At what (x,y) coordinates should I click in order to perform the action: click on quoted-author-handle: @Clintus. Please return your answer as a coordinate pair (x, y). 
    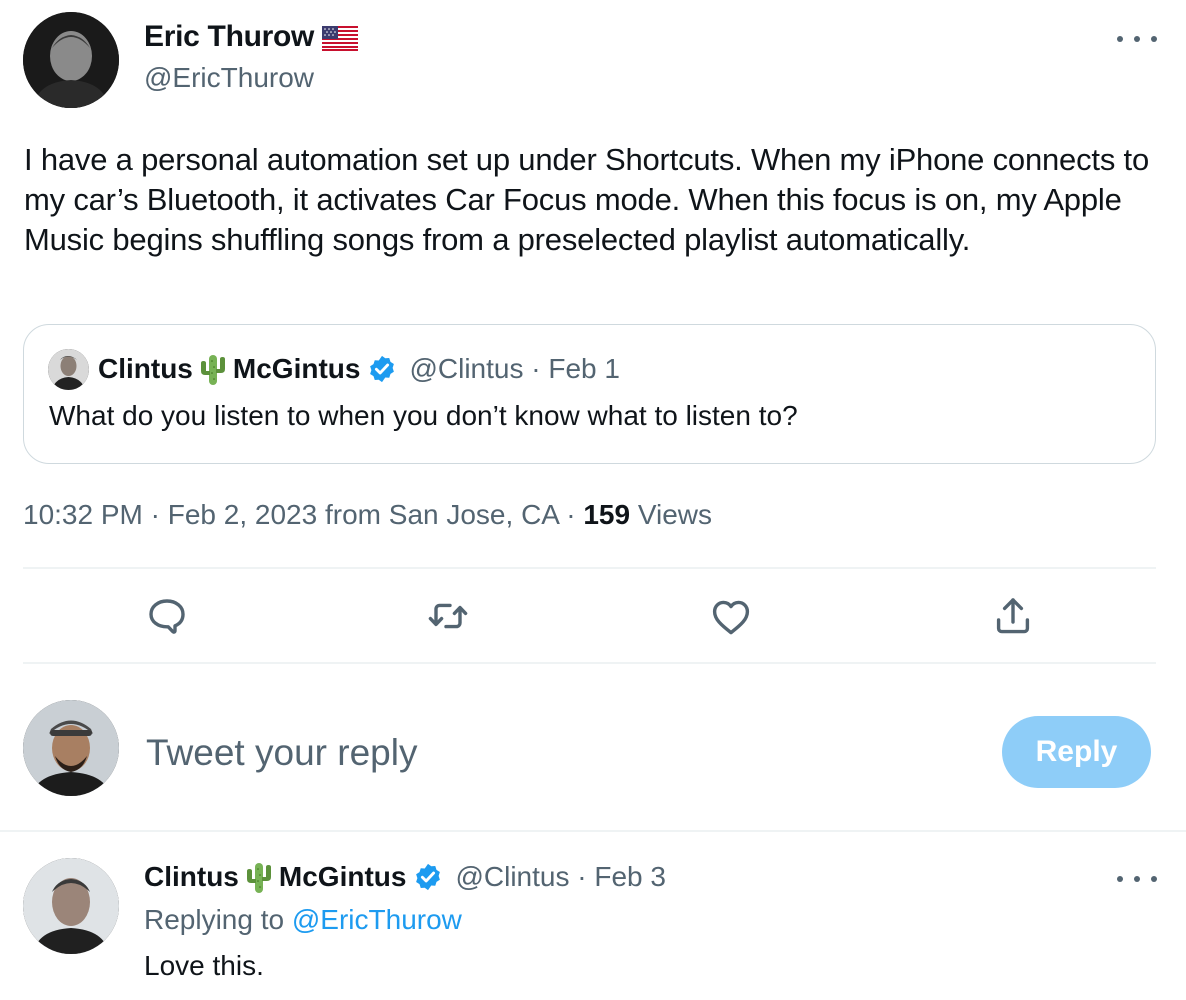
    Looking at the image, I should click on (466, 368).